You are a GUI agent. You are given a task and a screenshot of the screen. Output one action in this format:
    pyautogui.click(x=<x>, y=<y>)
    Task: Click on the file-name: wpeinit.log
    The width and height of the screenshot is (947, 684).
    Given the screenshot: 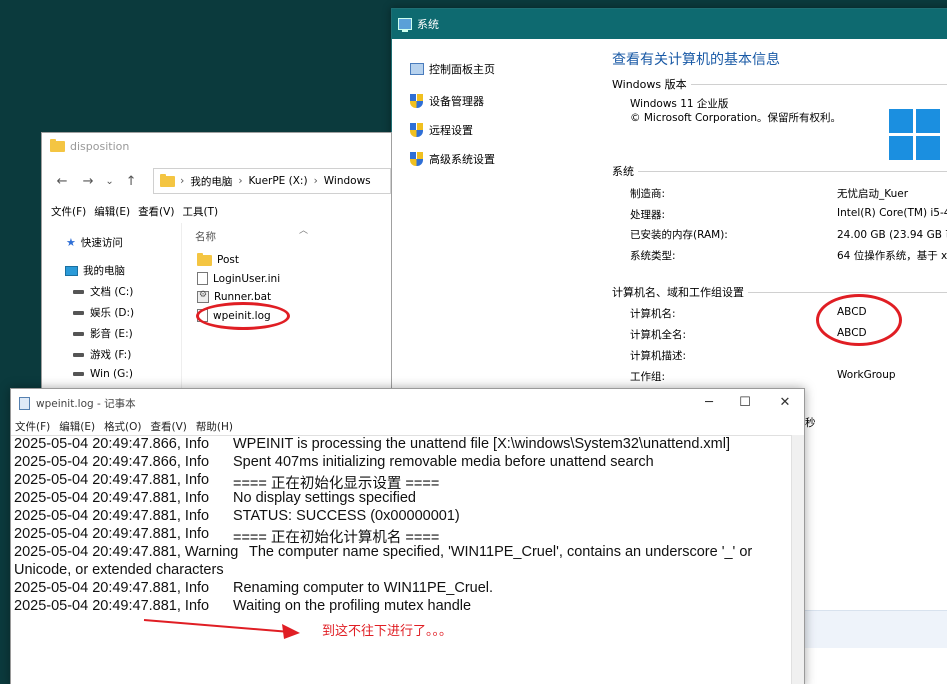 What is the action you would take?
    pyautogui.click(x=242, y=315)
    